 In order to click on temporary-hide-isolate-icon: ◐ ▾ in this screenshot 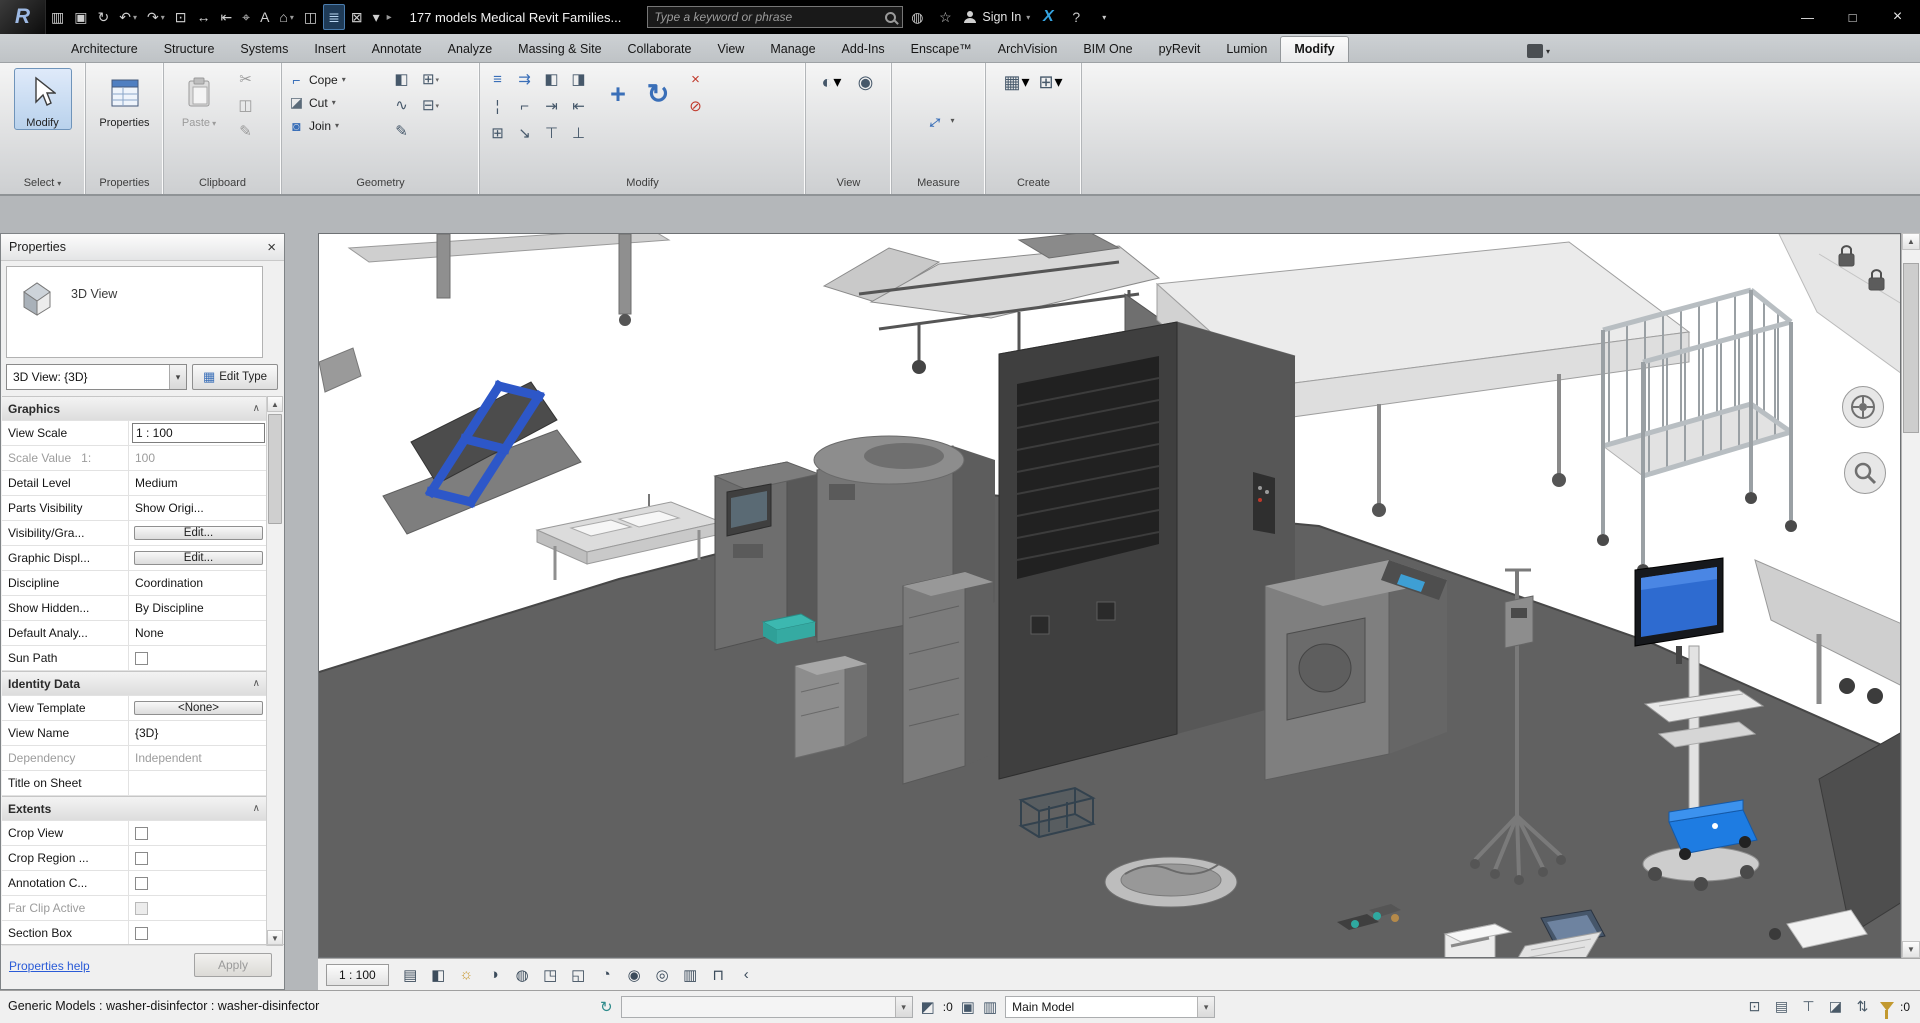, I will do `click(832, 82)`.